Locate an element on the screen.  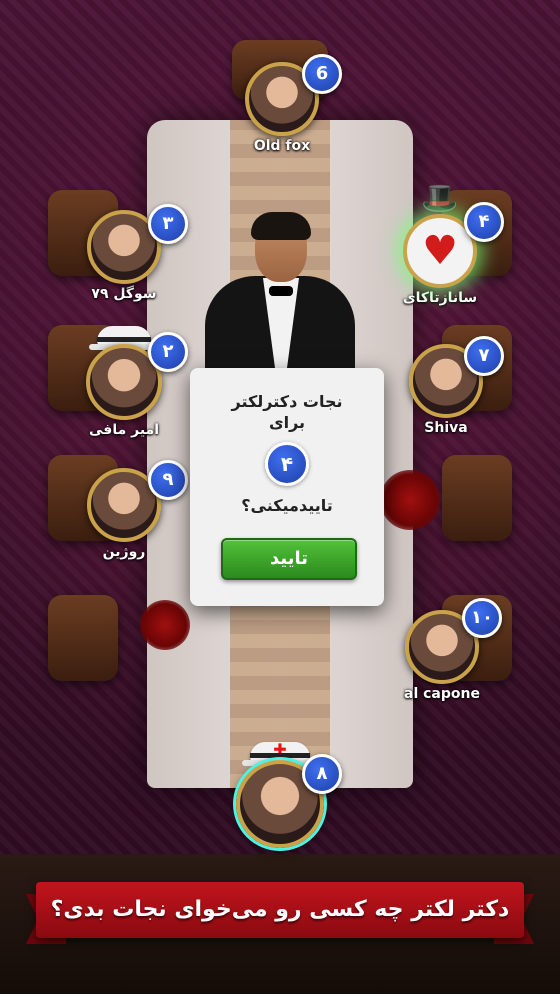
player-slot-self: ✚ ۸ is located at coordinates (281, 795).